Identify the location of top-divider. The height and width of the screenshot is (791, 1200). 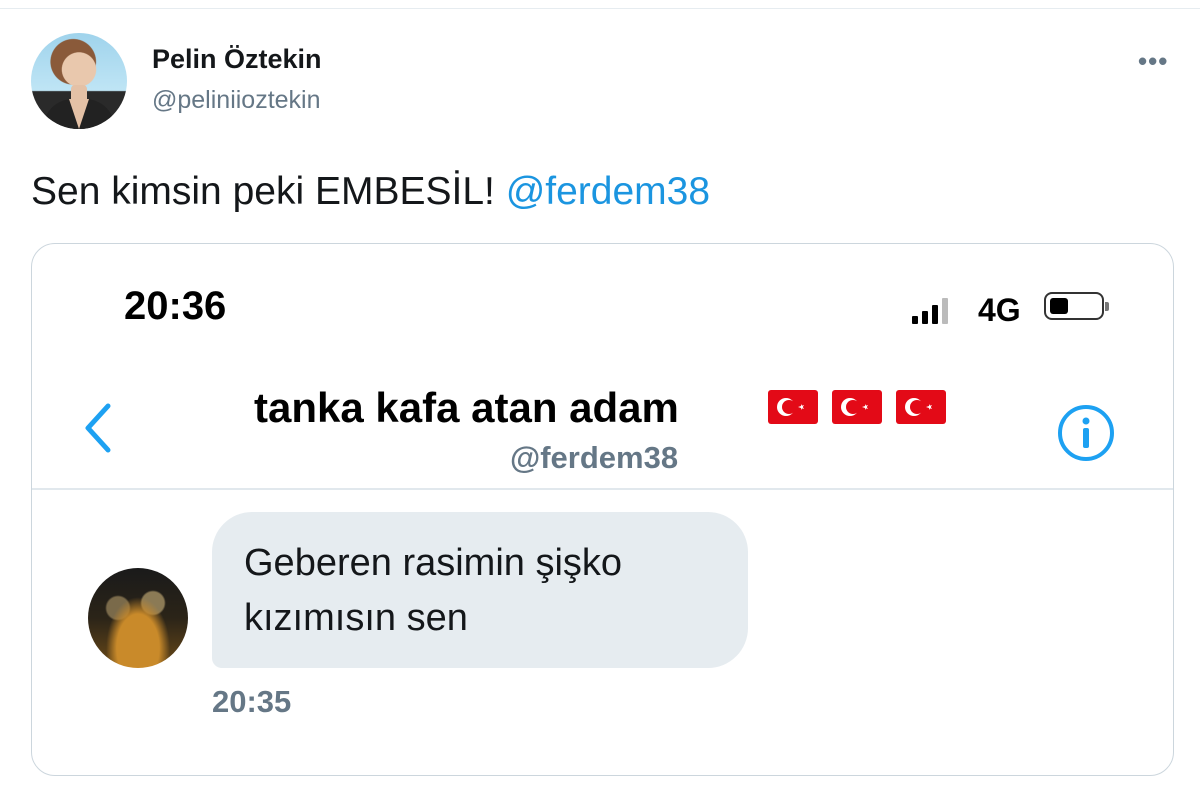
(600, 8).